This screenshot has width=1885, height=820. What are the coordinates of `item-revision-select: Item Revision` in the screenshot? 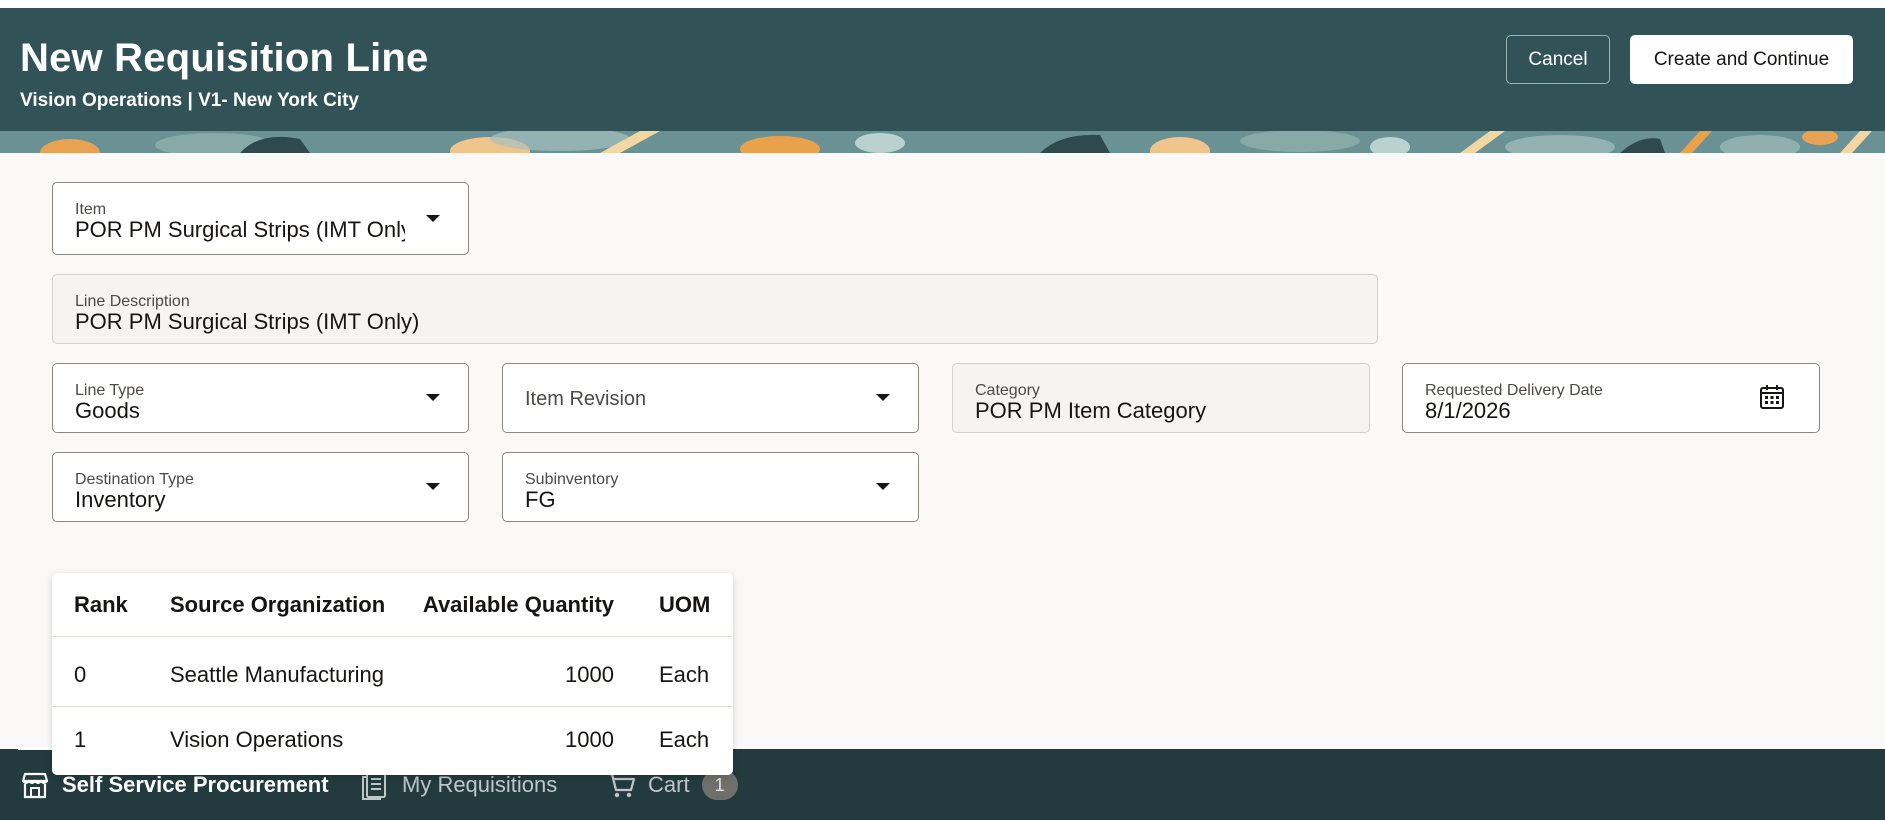 It's located at (710, 398).